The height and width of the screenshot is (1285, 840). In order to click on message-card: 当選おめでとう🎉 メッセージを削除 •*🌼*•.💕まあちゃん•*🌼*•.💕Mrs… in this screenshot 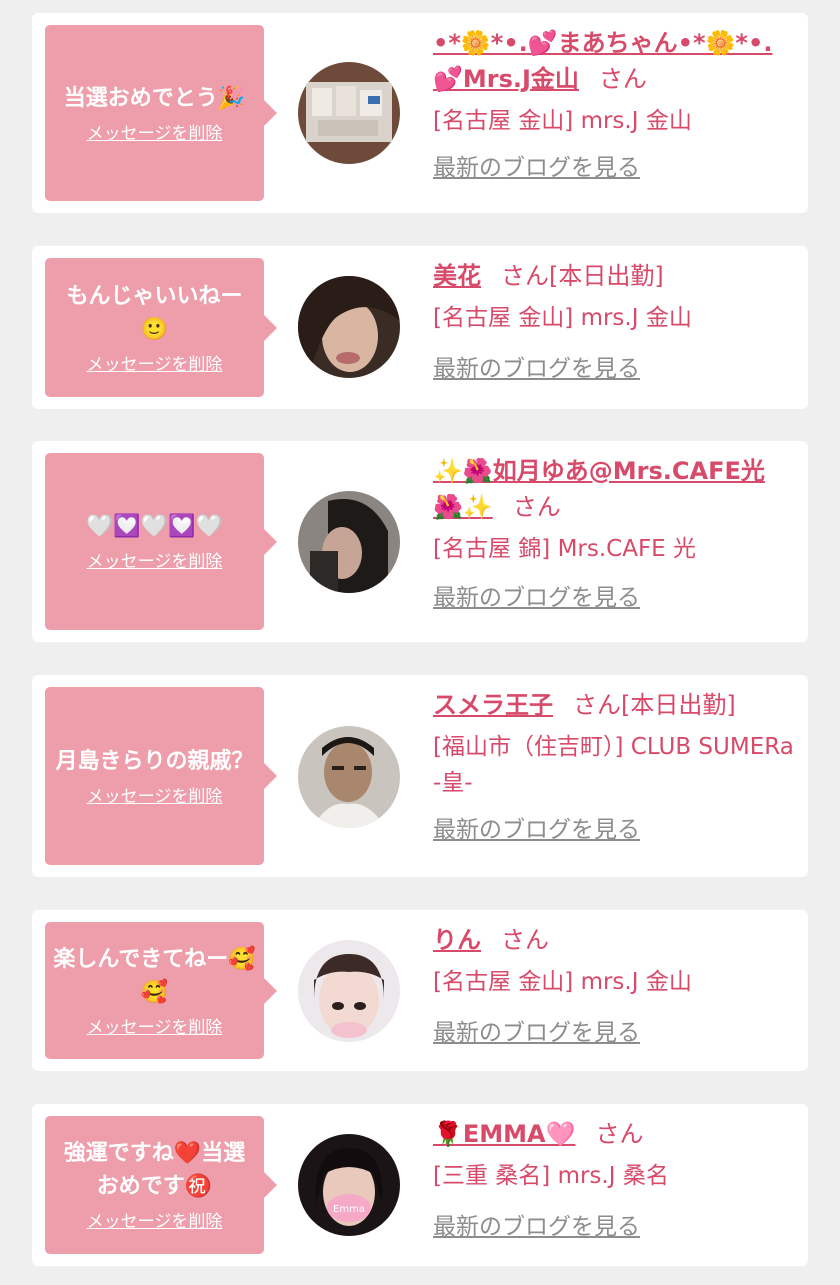, I will do `click(420, 113)`.